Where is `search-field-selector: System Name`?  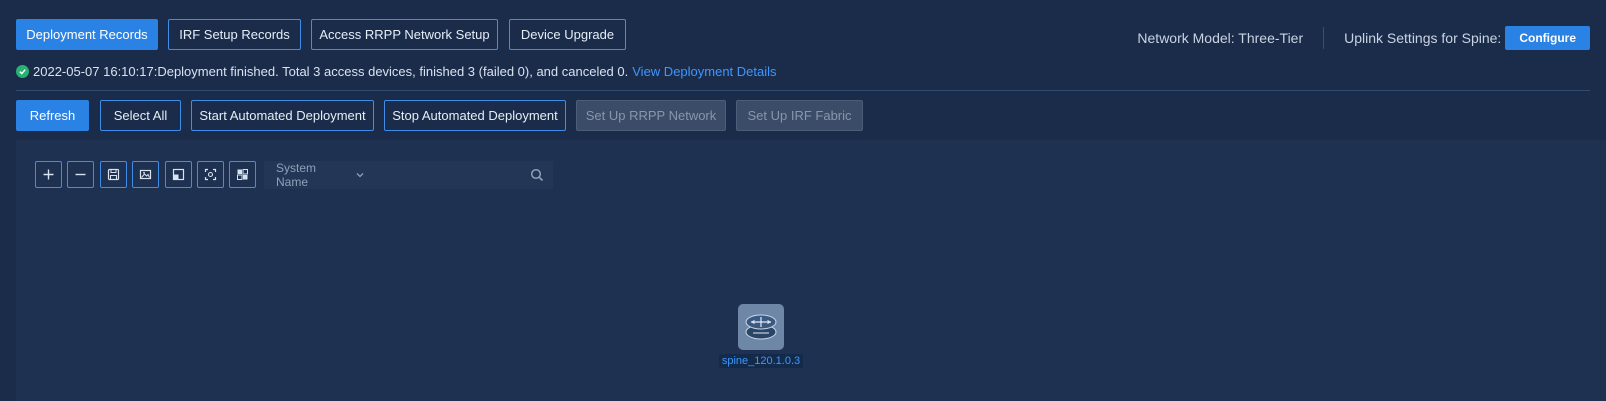
search-field-selector: System Name is located at coordinates (308, 175).